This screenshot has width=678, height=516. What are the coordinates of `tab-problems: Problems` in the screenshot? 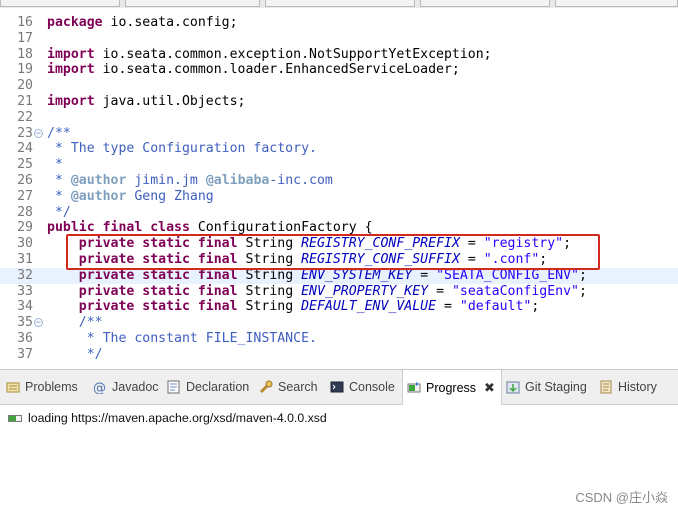 It's located at (42, 387).